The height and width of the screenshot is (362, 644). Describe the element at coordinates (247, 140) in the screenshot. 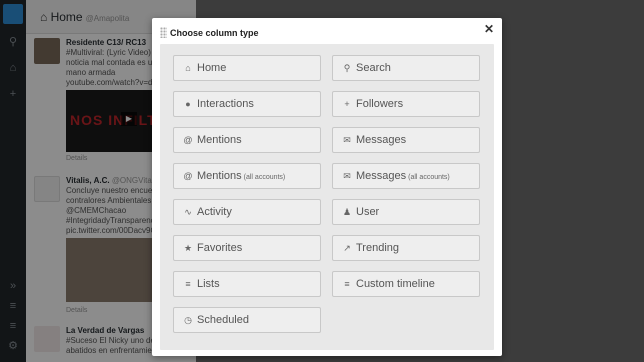

I see `column-type-mentions-button: @ Mentions` at that location.